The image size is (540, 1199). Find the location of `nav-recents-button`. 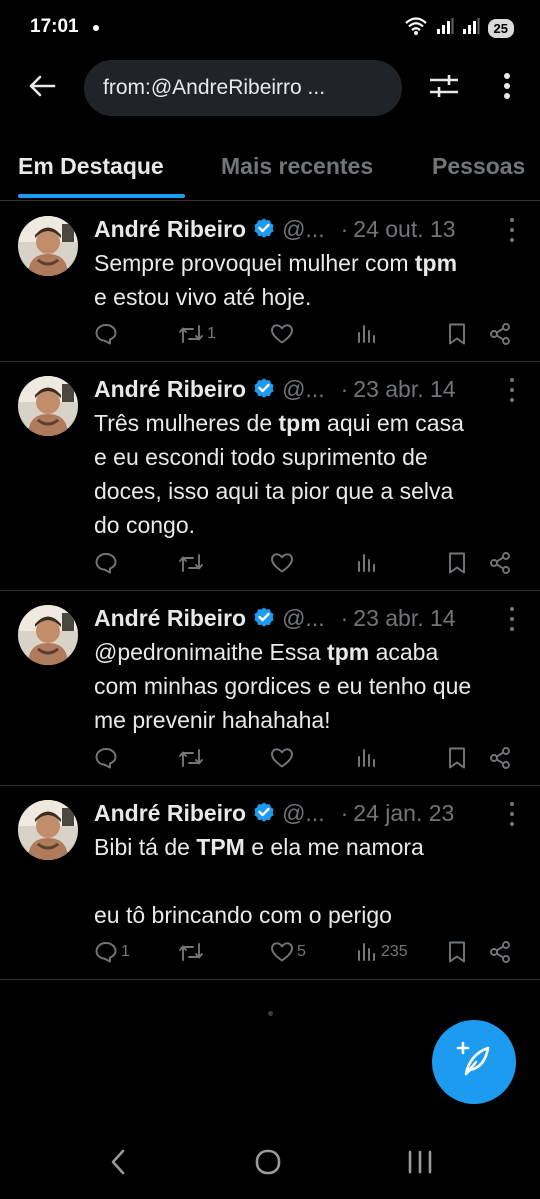

nav-recents-button is located at coordinates (420, 1164).